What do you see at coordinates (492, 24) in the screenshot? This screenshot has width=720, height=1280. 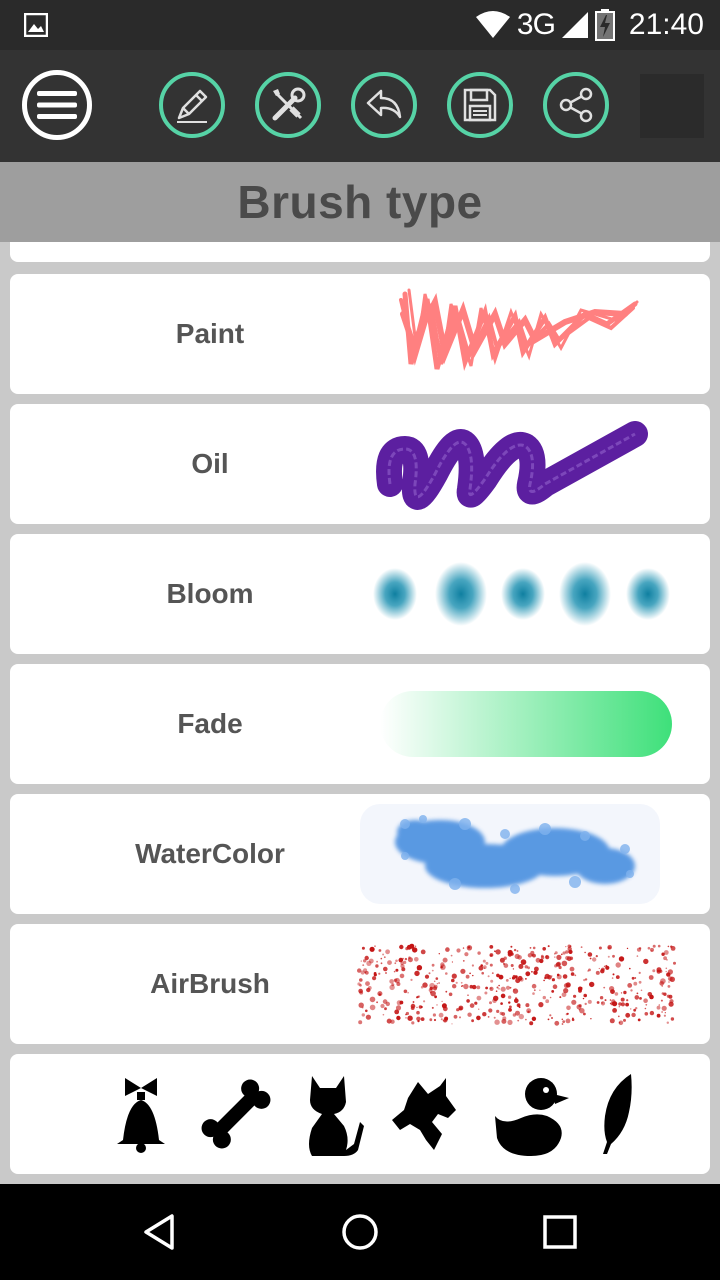 I see `wifi-icon` at bounding box center [492, 24].